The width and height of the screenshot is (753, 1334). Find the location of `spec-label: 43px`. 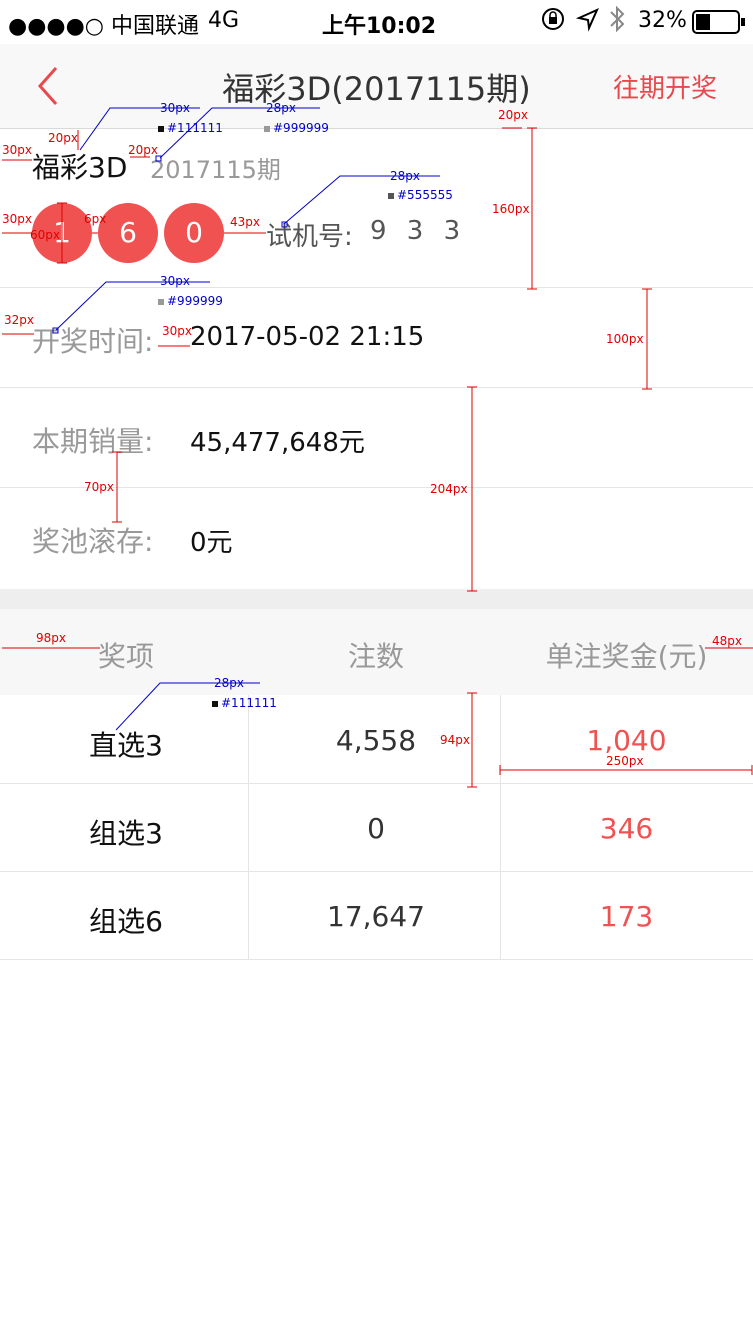

spec-label: 43px is located at coordinates (245, 222).